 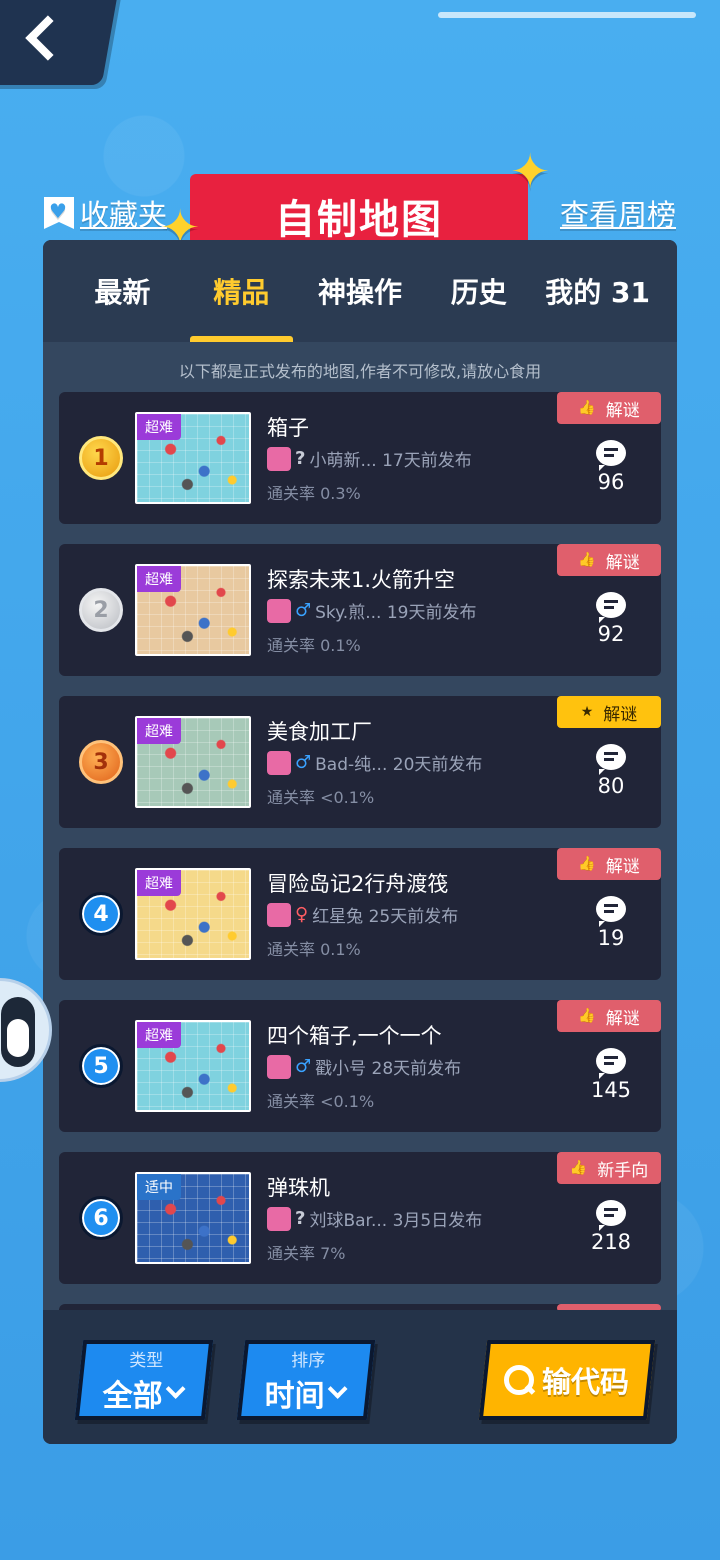 What do you see at coordinates (48, 38) in the screenshot?
I see `back-chevron-icon` at bounding box center [48, 38].